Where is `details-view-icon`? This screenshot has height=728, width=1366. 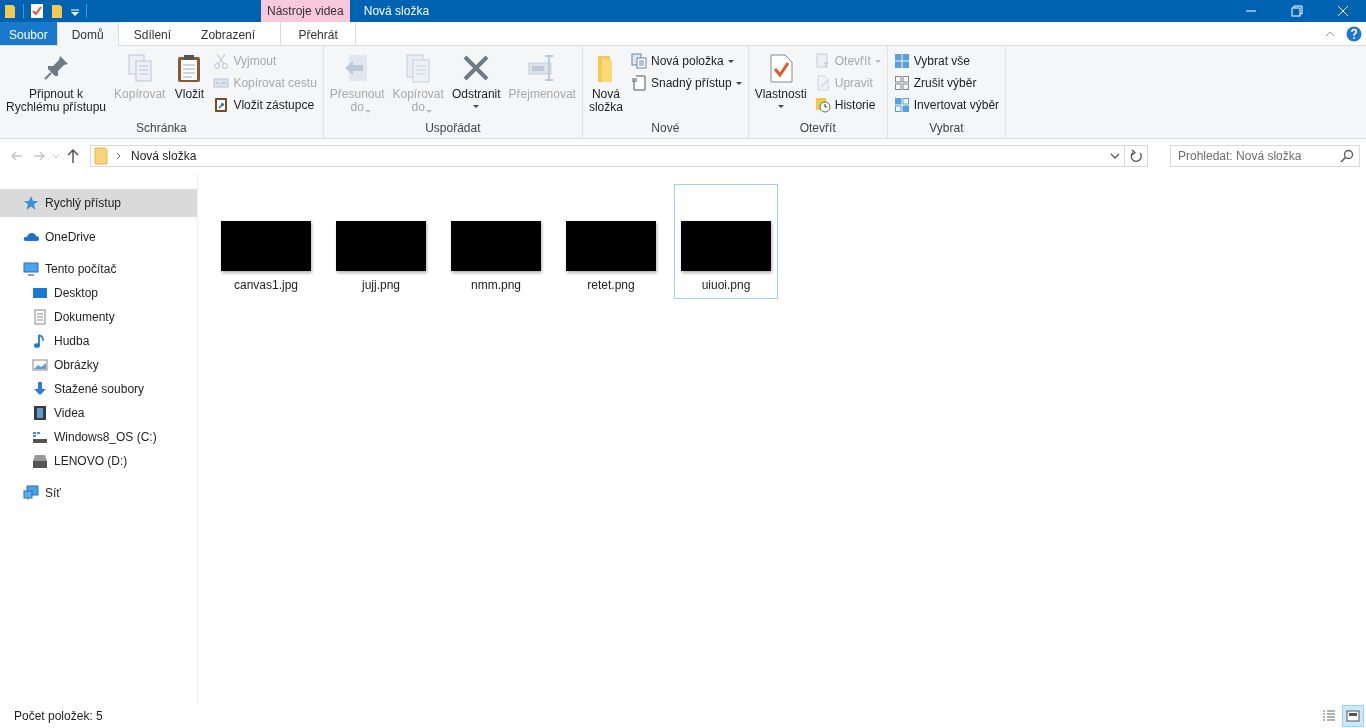
details-view-icon is located at coordinates (1329, 716).